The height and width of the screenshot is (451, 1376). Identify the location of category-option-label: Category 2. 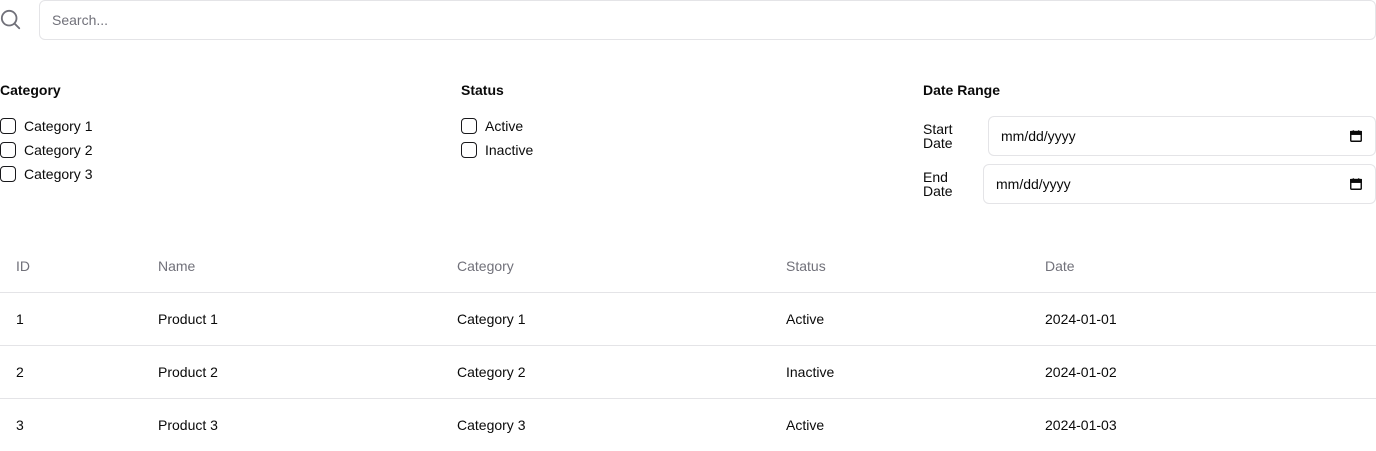
(58, 150).